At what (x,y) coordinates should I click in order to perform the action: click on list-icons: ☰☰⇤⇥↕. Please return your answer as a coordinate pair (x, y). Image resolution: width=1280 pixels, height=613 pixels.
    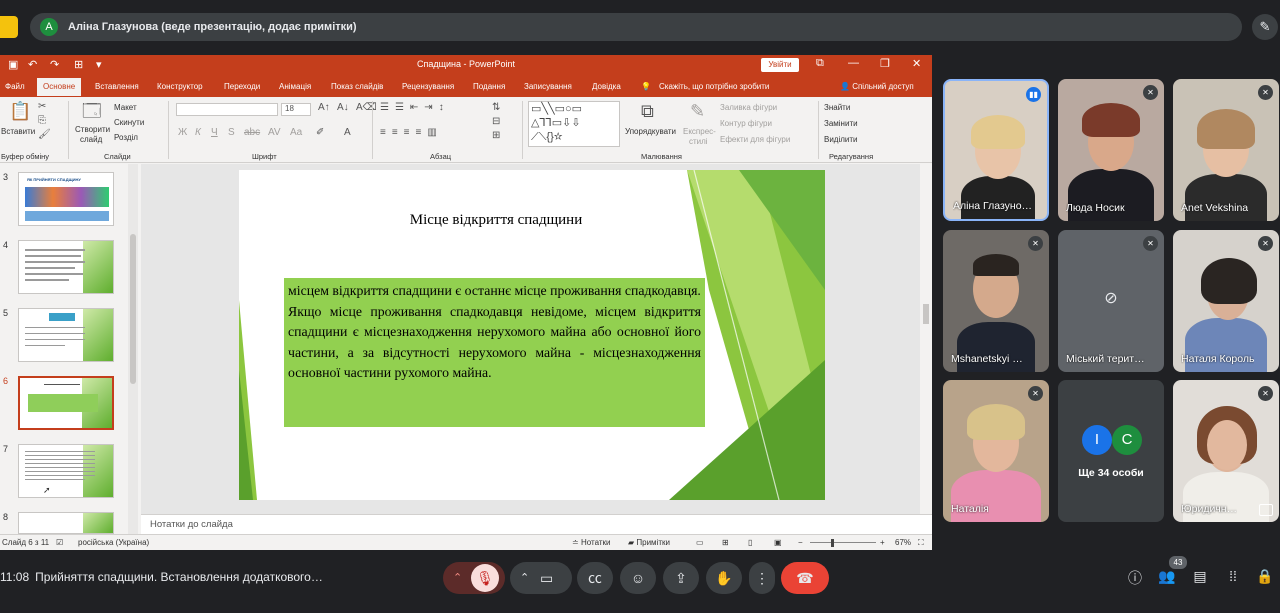
    Looking at the image, I should click on (415, 107).